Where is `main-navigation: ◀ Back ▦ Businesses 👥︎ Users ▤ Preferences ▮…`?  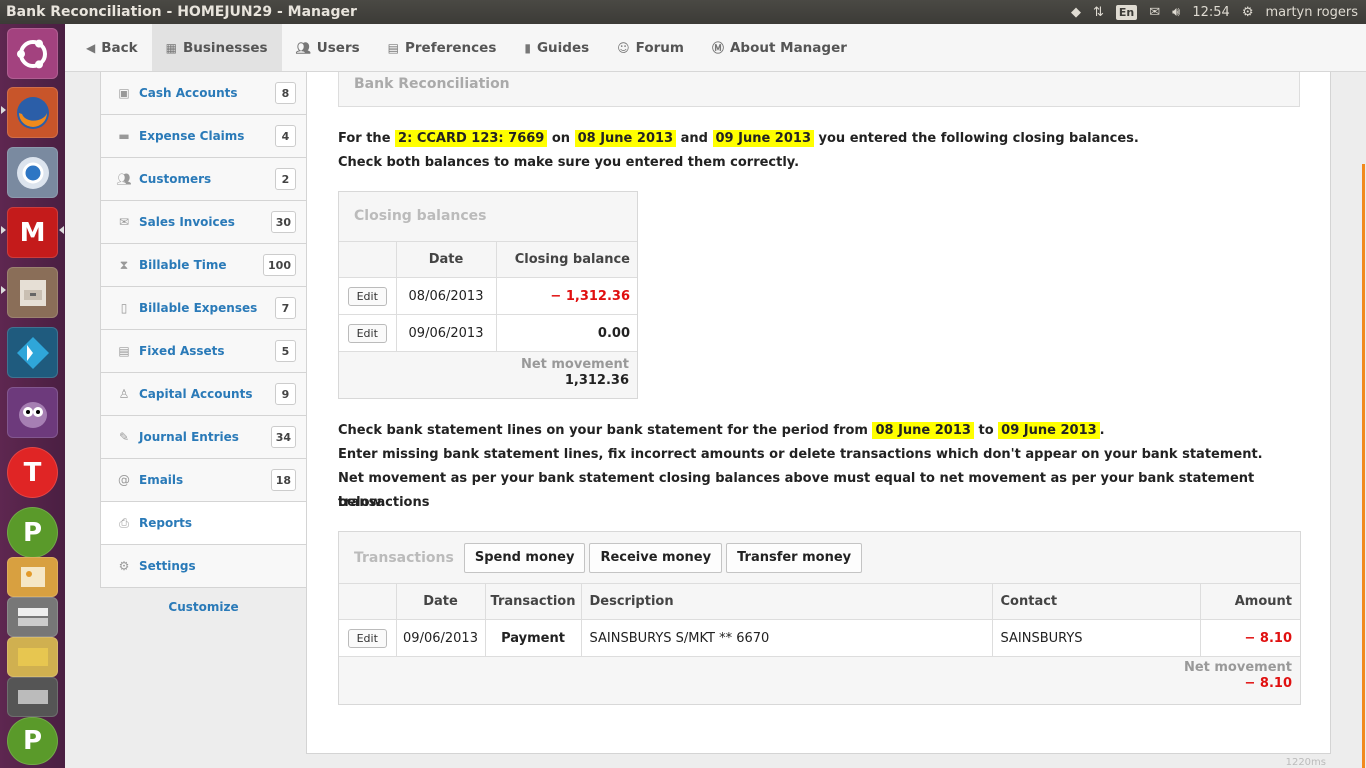
main-navigation: ◀ Back ▦ Businesses 👥︎ Users ▤ Preferences ▮… is located at coordinates (715, 48).